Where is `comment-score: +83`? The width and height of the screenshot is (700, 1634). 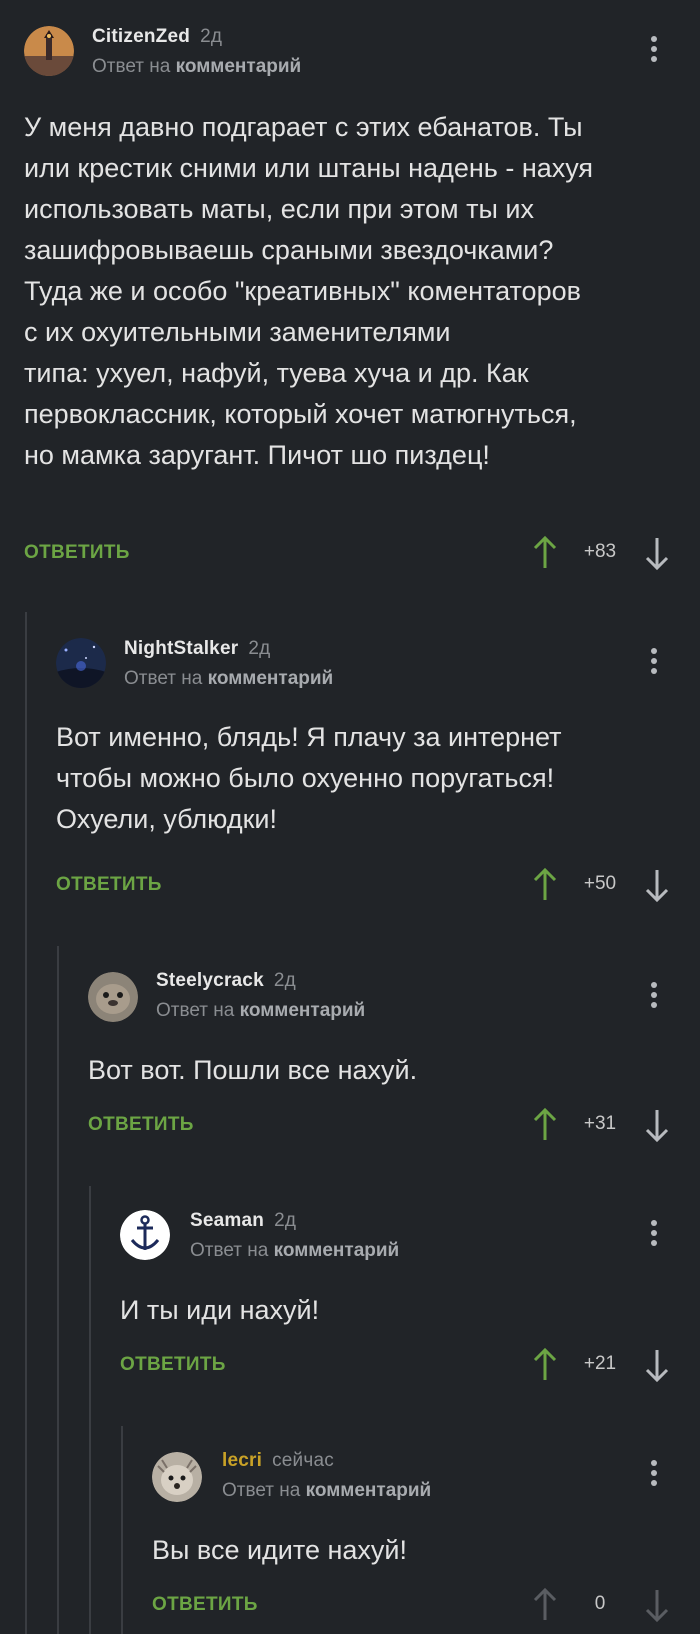 comment-score: +83 is located at coordinates (600, 551).